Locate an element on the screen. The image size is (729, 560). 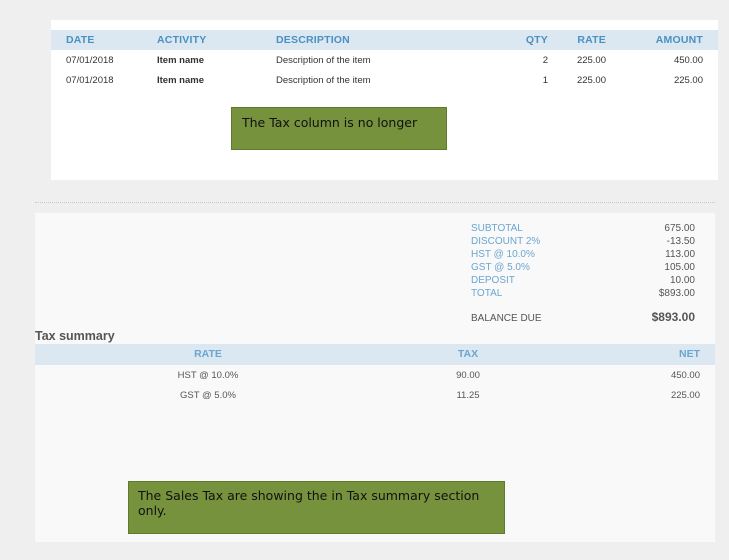
tax-cell-rate: HST @ 10.0% is located at coordinates (208, 375).